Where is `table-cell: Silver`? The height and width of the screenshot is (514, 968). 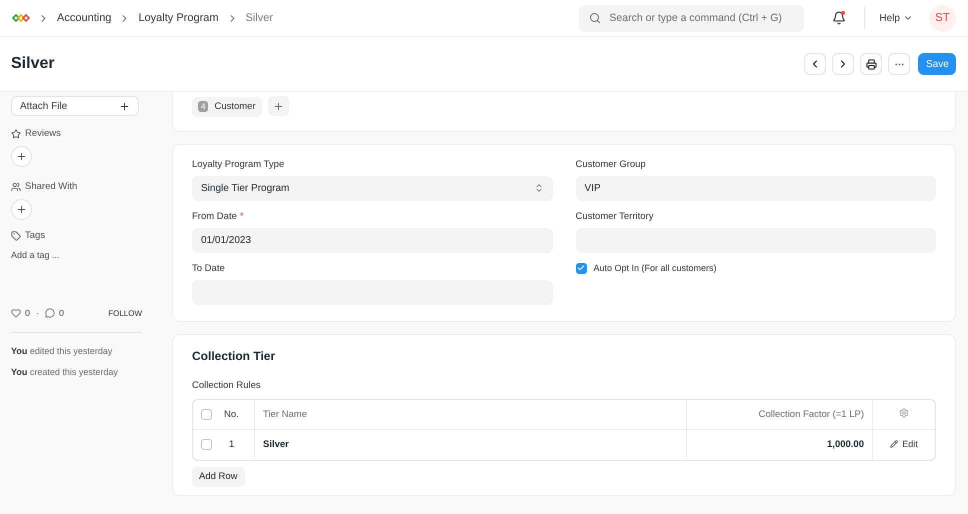 table-cell: Silver is located at coordinates (471, 445).